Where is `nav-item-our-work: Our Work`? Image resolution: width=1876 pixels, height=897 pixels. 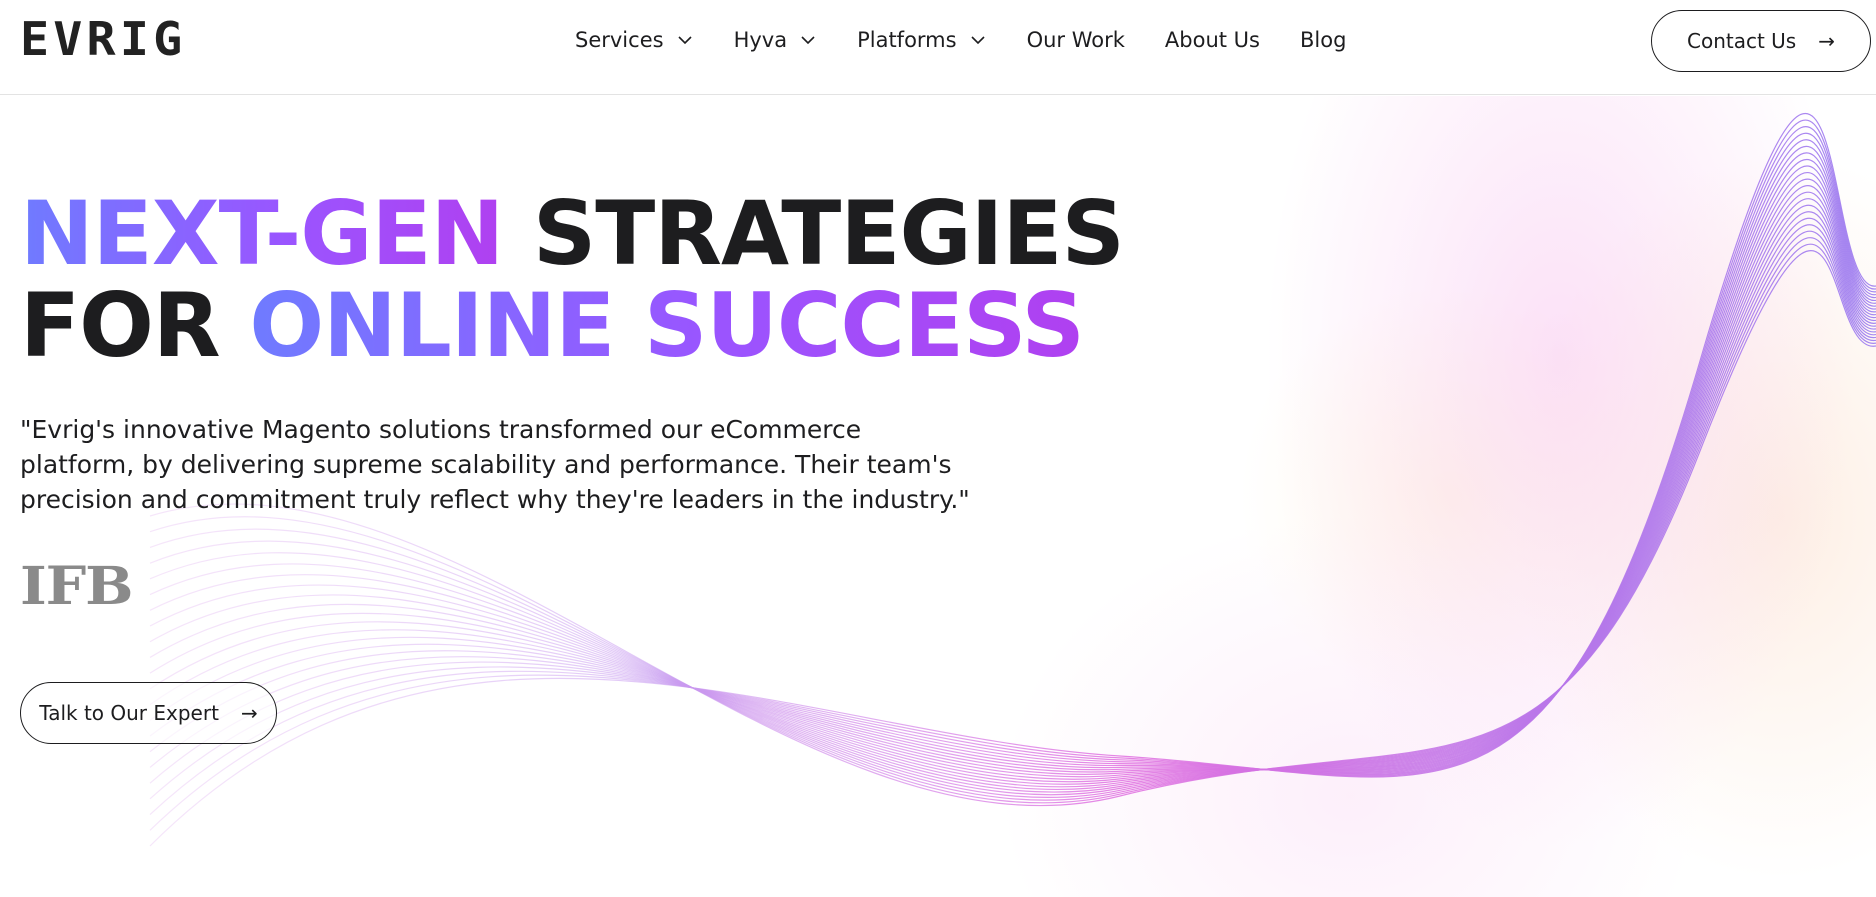
nav-item-our-work: Our Work is located at coordinates (1076, 40).